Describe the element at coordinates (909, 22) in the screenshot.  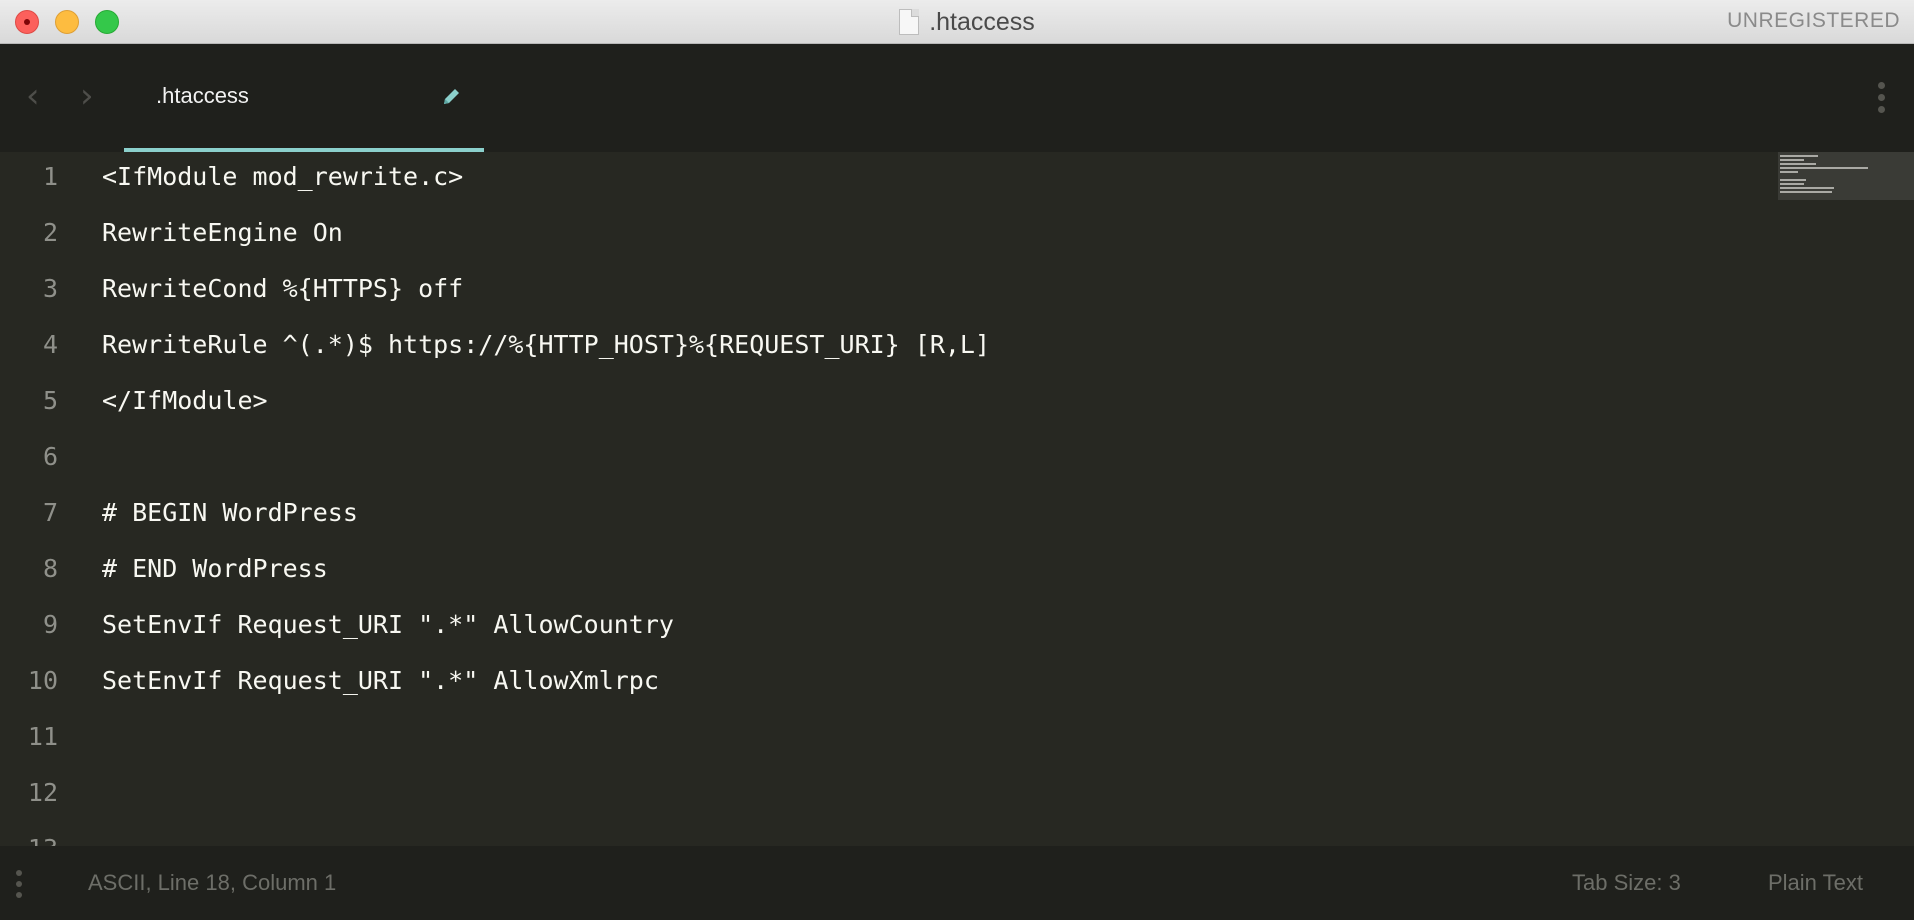
I see `document-icon` at that location.